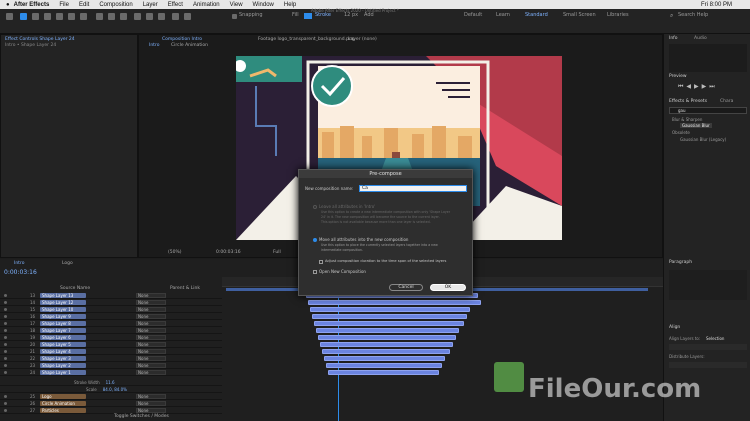  I want to click on layer-row: 24 Shape Layer 1 None, so click(111, 372).